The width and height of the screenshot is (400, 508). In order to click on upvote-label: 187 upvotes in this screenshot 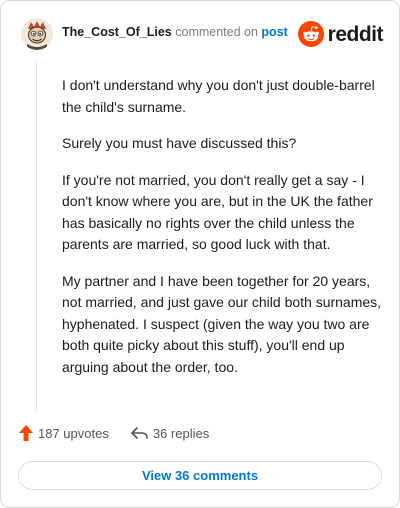, I will do `click(73, 433)`.